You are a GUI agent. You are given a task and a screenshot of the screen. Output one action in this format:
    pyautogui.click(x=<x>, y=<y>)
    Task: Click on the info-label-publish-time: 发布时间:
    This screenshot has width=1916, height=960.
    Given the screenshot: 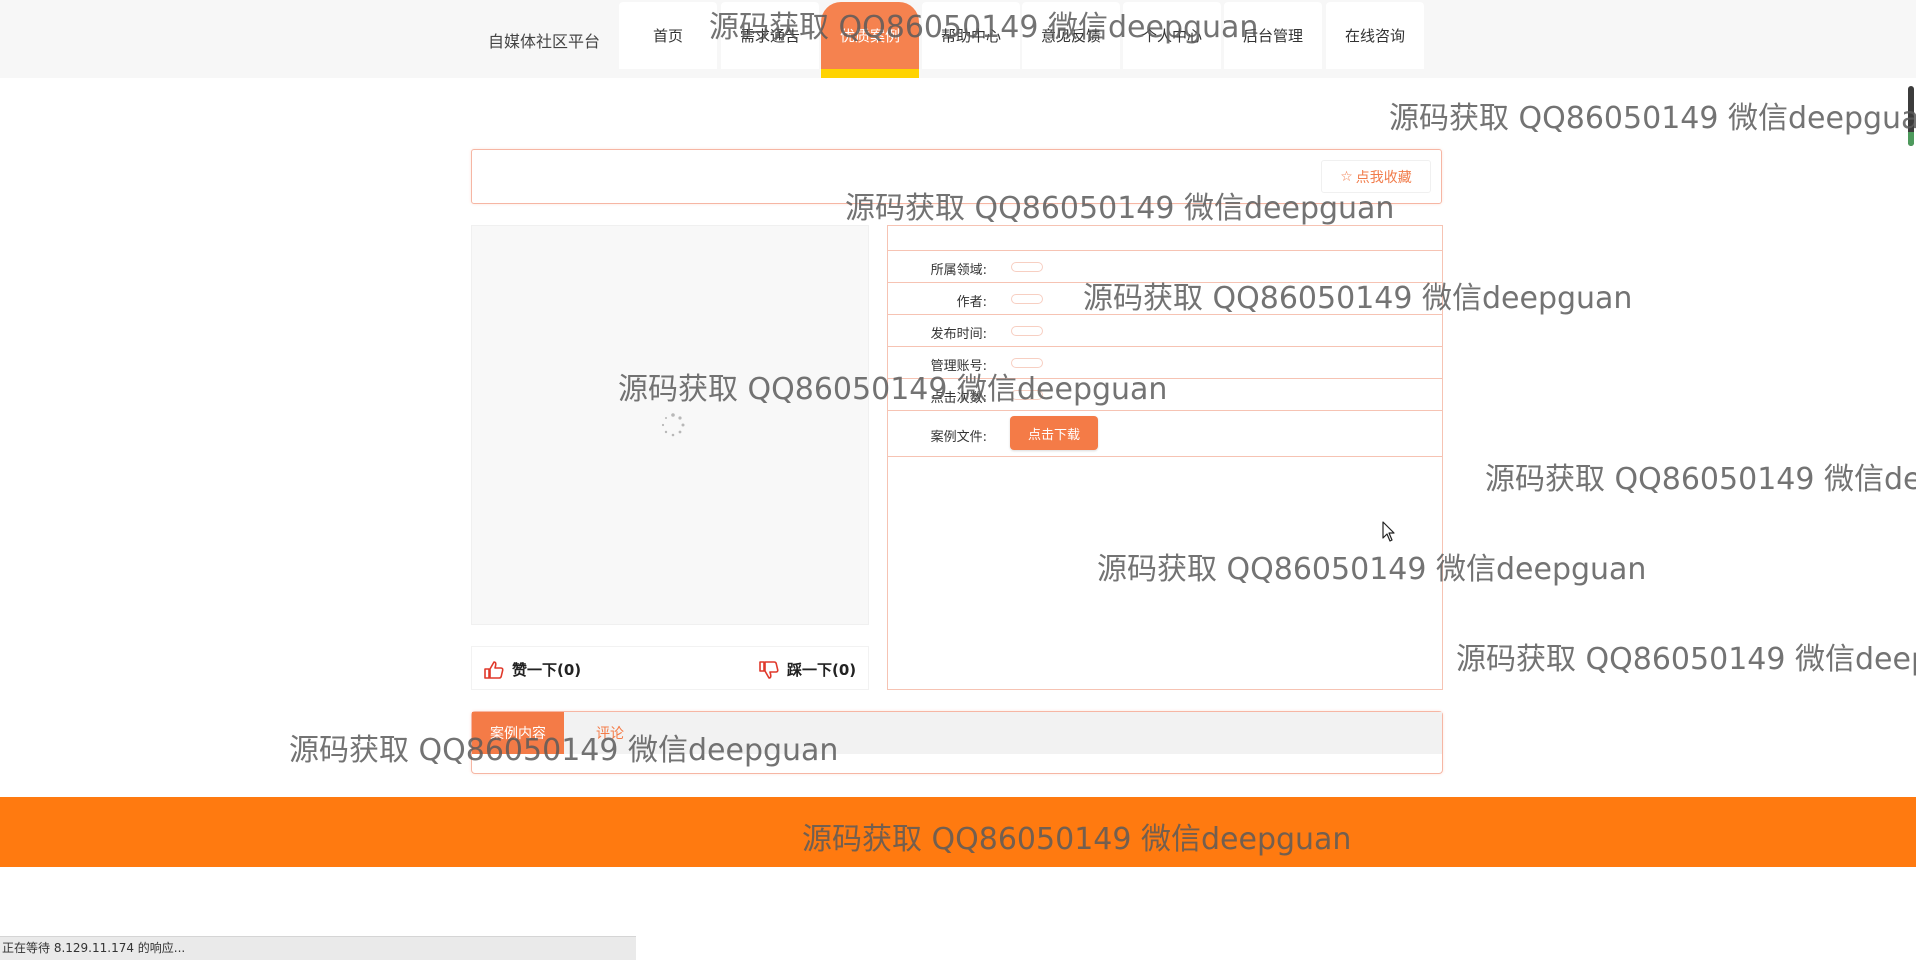 What is the action you would take?
    pyautogui.click(x=958, y=334)
    